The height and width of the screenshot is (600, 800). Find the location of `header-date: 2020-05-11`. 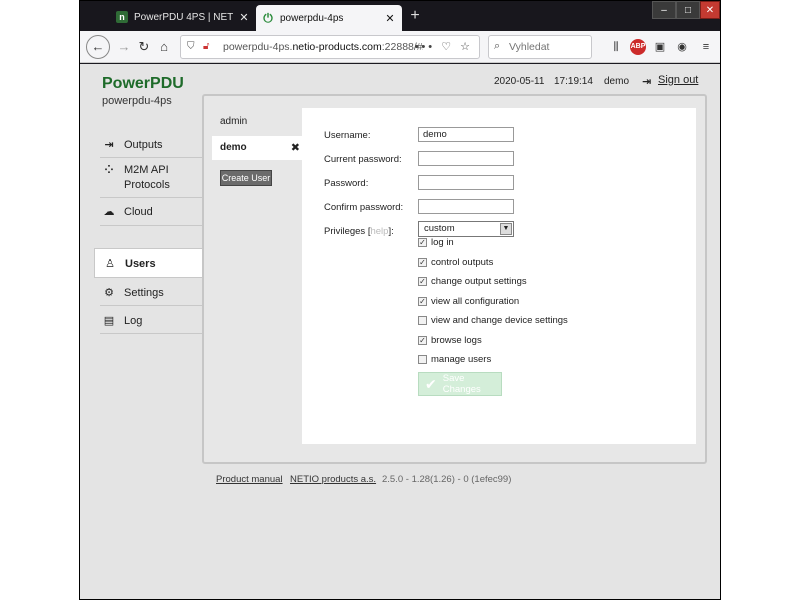

header-date: 2020-05-11 is located at coordinates (519, 81).